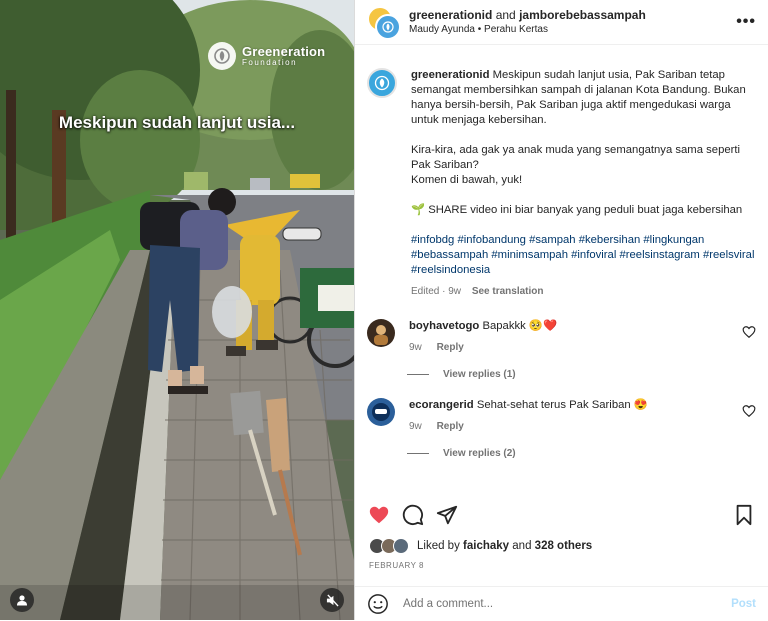 This screenshot has height=621, width=768. Describe the element at coordinates (450, 75) in the screenshot. I see `caption-username: greenerationid` at that location.